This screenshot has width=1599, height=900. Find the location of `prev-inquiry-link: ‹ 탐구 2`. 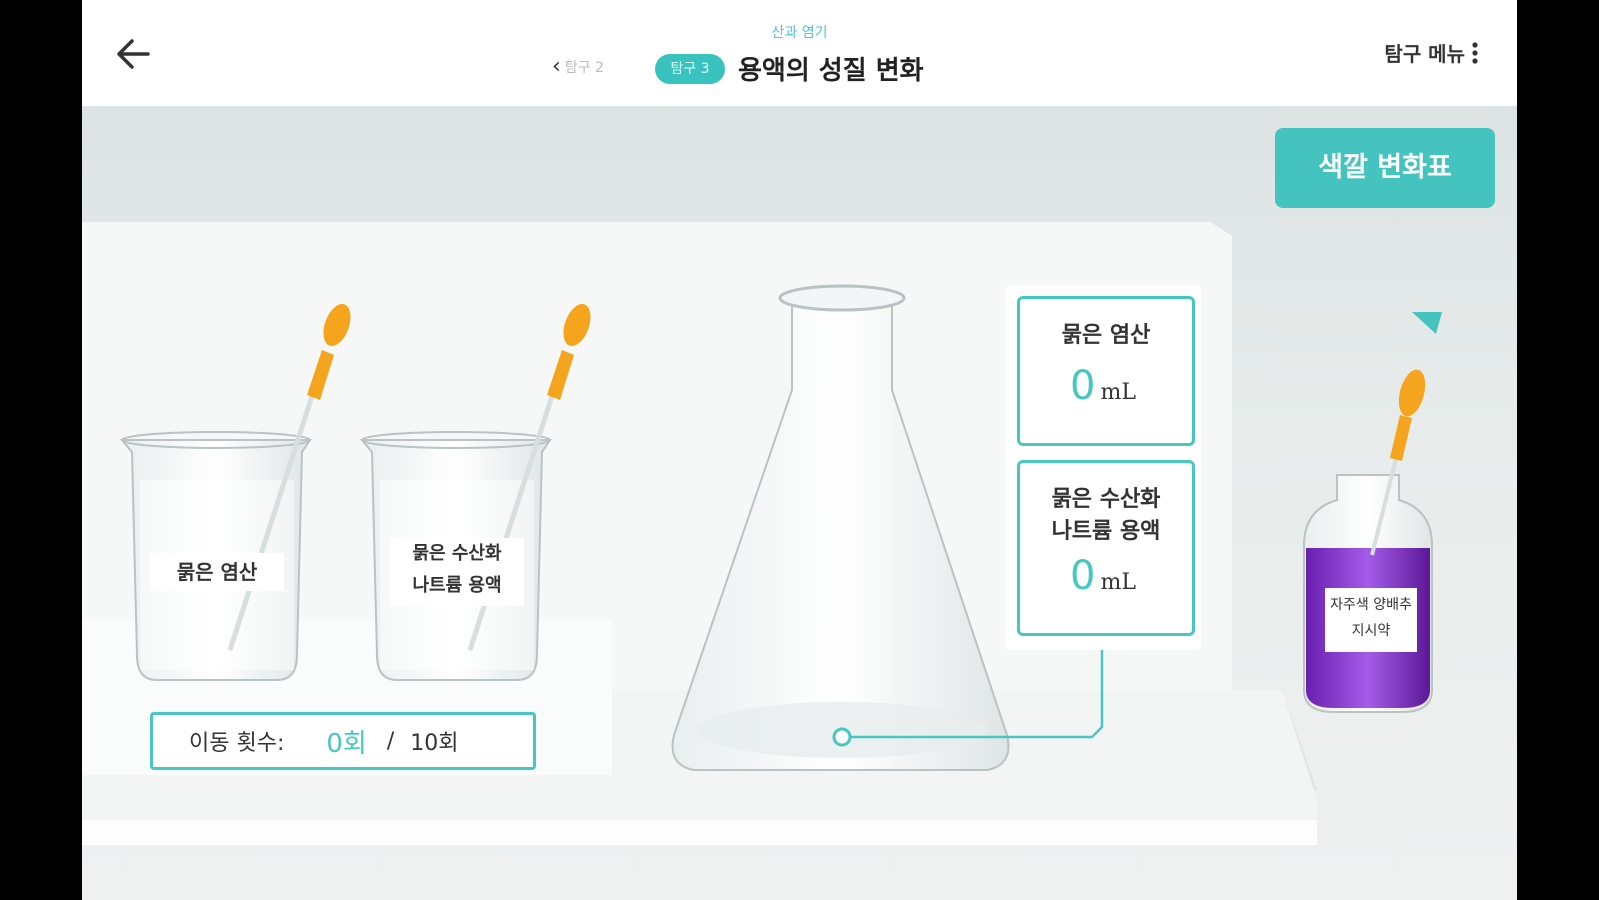

prev-inquiry-link: ‹ 탐구 2 is located at coordinates (578, 67).